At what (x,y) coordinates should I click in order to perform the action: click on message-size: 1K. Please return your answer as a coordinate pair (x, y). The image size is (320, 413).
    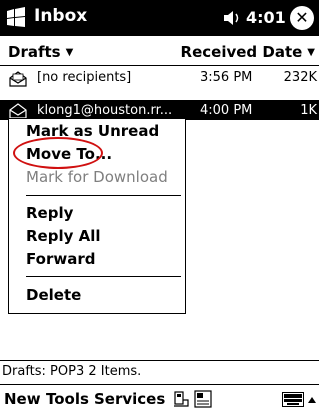
    Looking at the image, I should click on (308, 110).